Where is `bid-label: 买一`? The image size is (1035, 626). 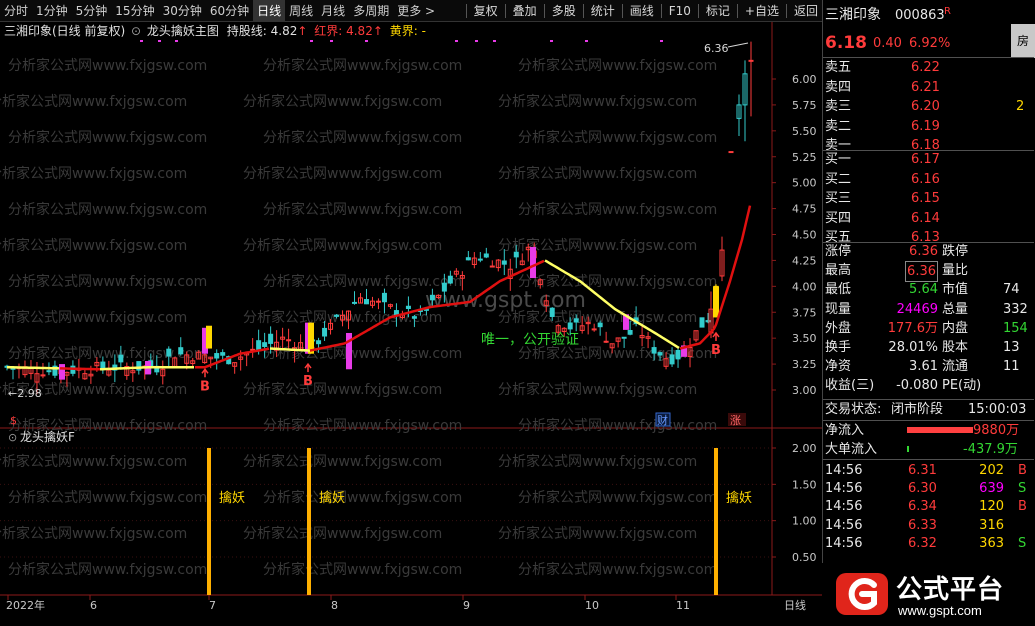
bid-label: 买一 is located at coordinates (838, 159).